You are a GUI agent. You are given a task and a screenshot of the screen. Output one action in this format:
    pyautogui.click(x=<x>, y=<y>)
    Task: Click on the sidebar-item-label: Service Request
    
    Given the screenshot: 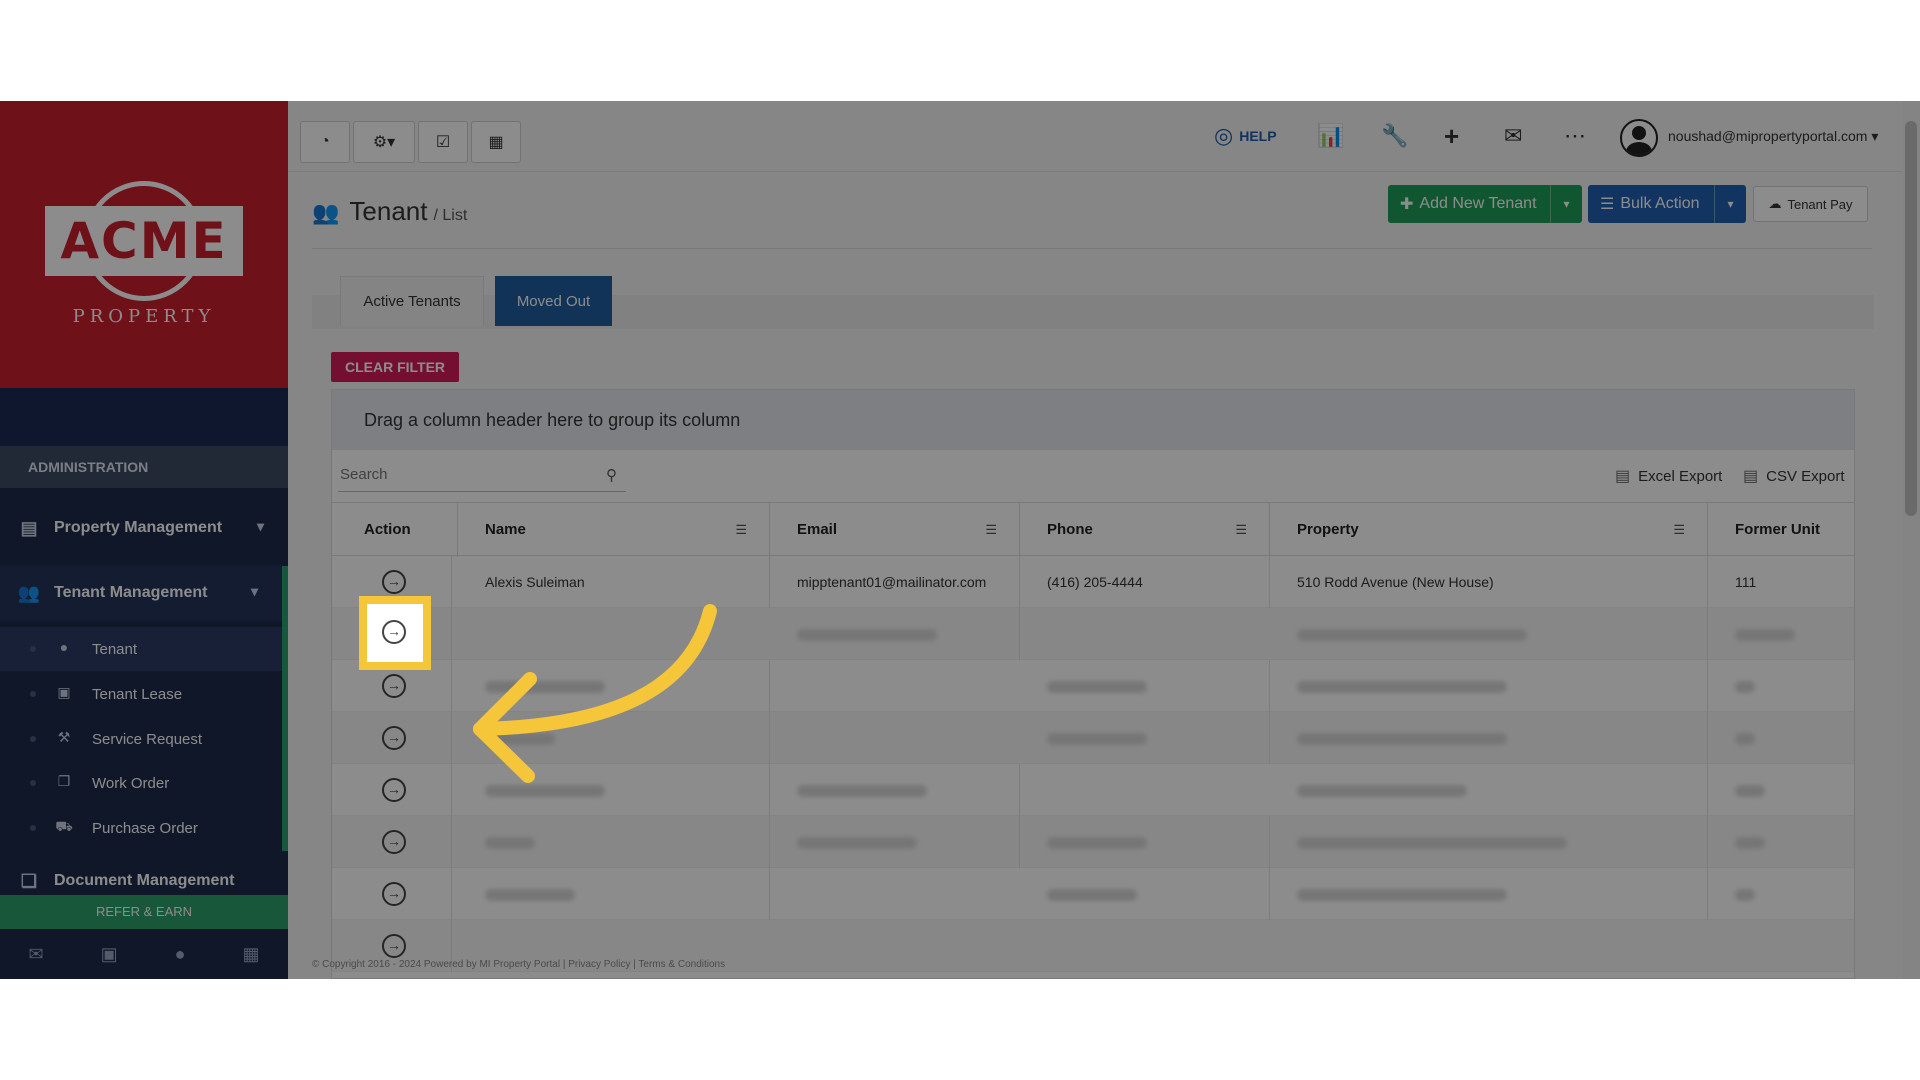 What is the action you would take?
    pyautogui.click(x=147, y=739)
    